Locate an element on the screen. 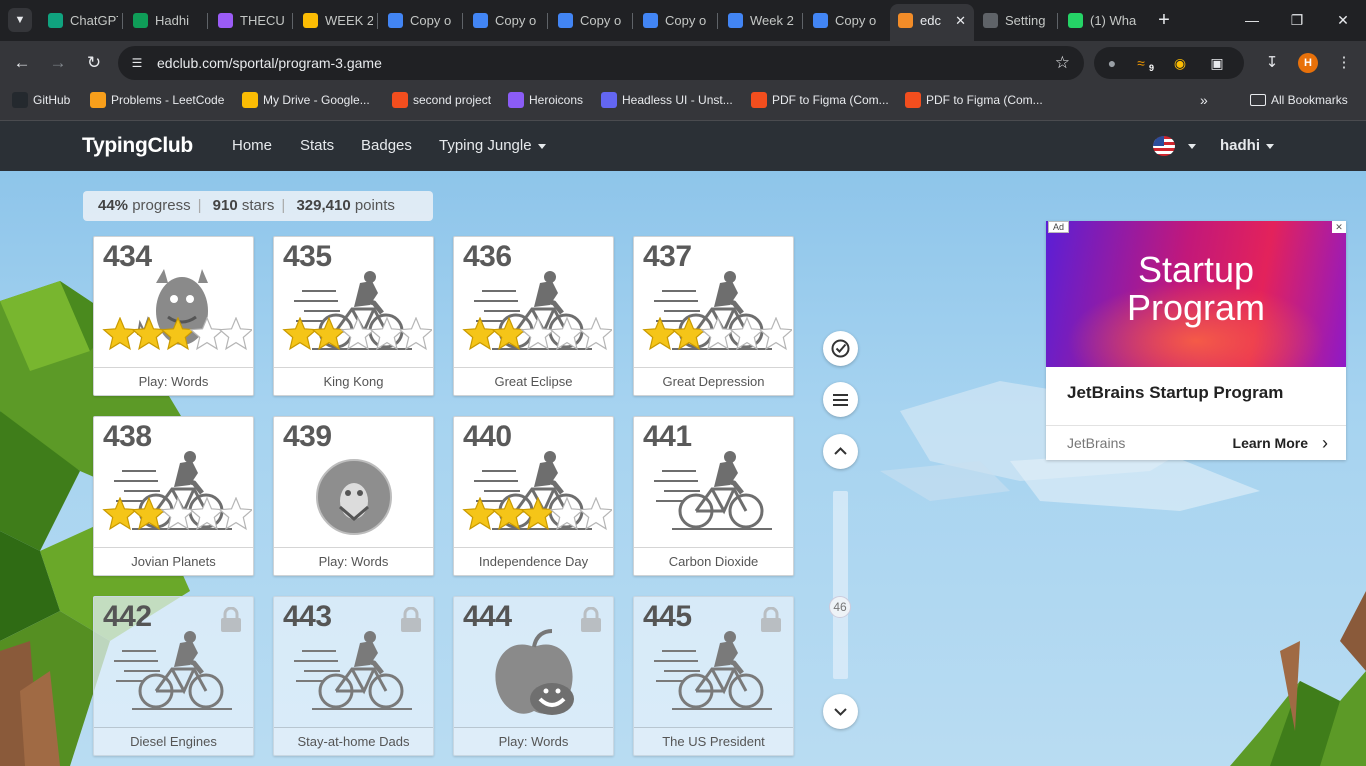 The height and width of the screenshot is (766, 1366). chevron-down-icon is located at coordinates (840, 712).